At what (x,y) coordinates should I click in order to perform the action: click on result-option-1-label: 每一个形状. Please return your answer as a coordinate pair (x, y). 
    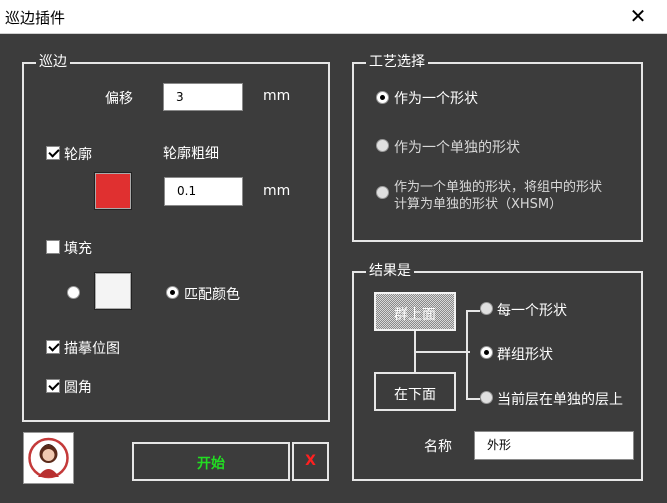
    Looking at the image, I should click on (532, 311).